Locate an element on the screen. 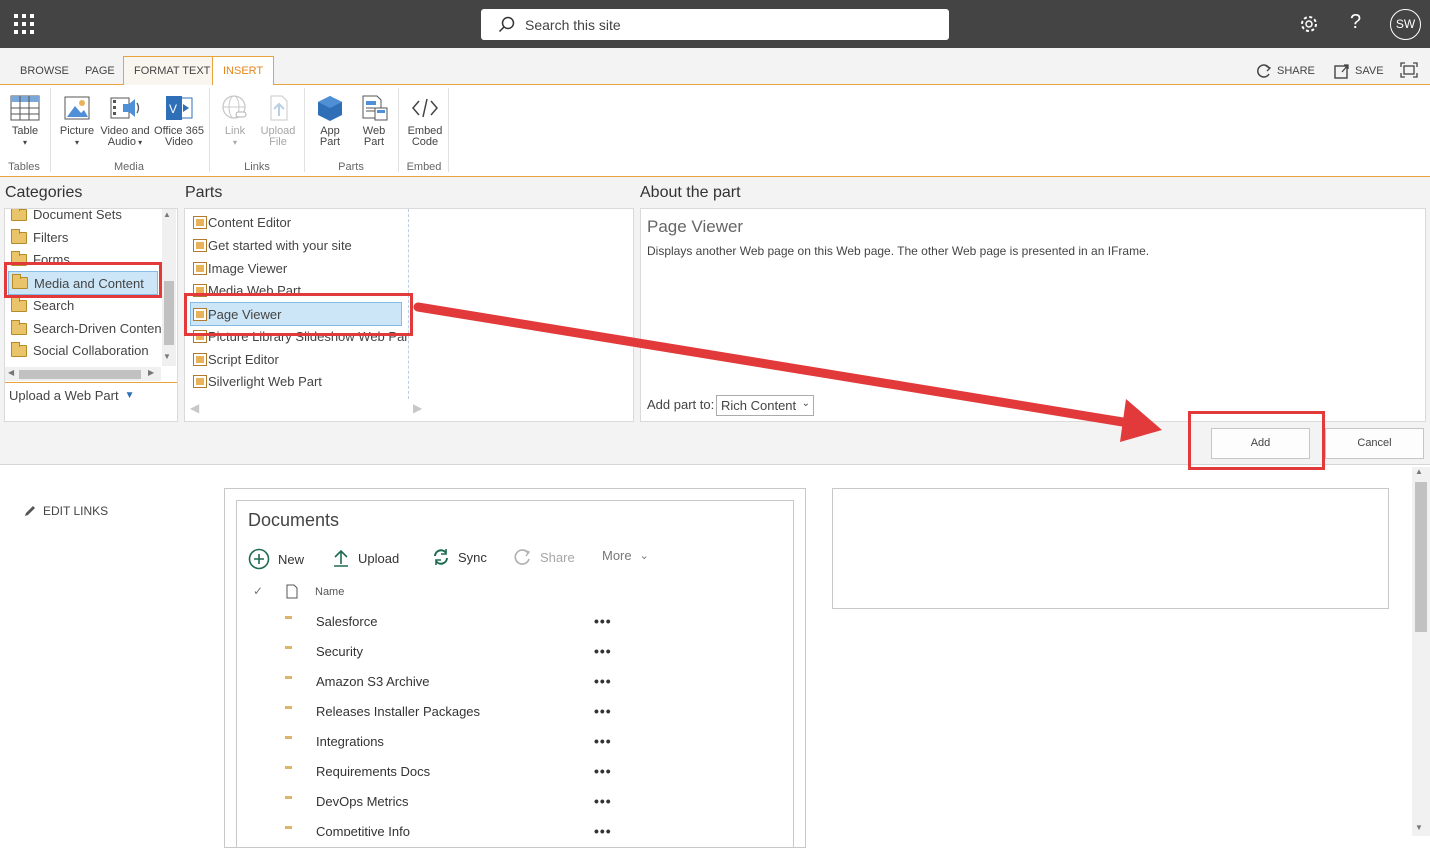 The width and height of the screenshot is (1430, 848). sync-command: Sync is located at coordinates (459, 557).